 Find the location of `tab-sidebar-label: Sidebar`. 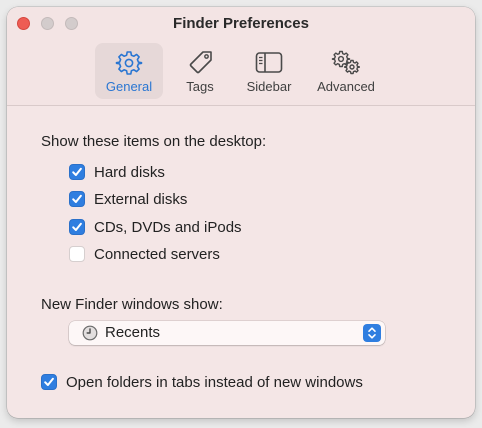

tab-sidebar-label: Sidebar is located at coordinates (269, 86).